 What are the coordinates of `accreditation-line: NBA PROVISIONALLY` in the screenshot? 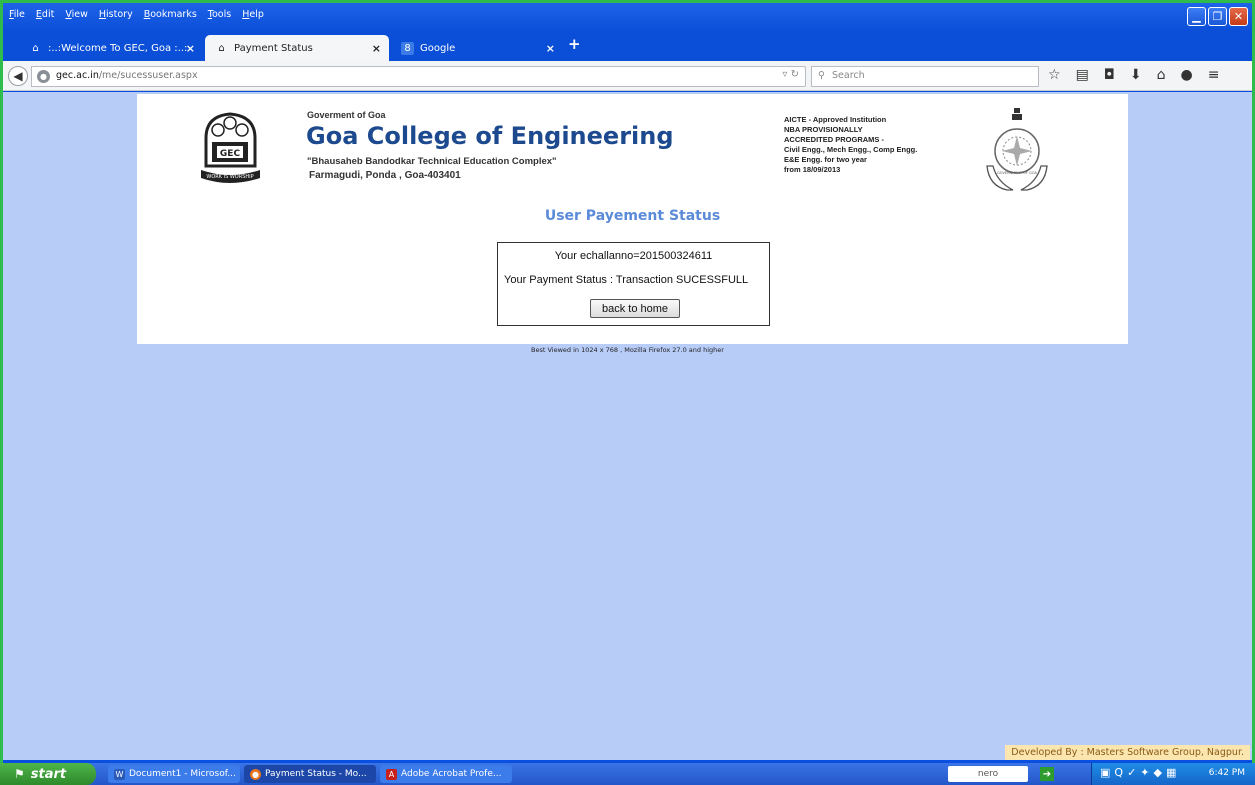 It's located at (823, 129).